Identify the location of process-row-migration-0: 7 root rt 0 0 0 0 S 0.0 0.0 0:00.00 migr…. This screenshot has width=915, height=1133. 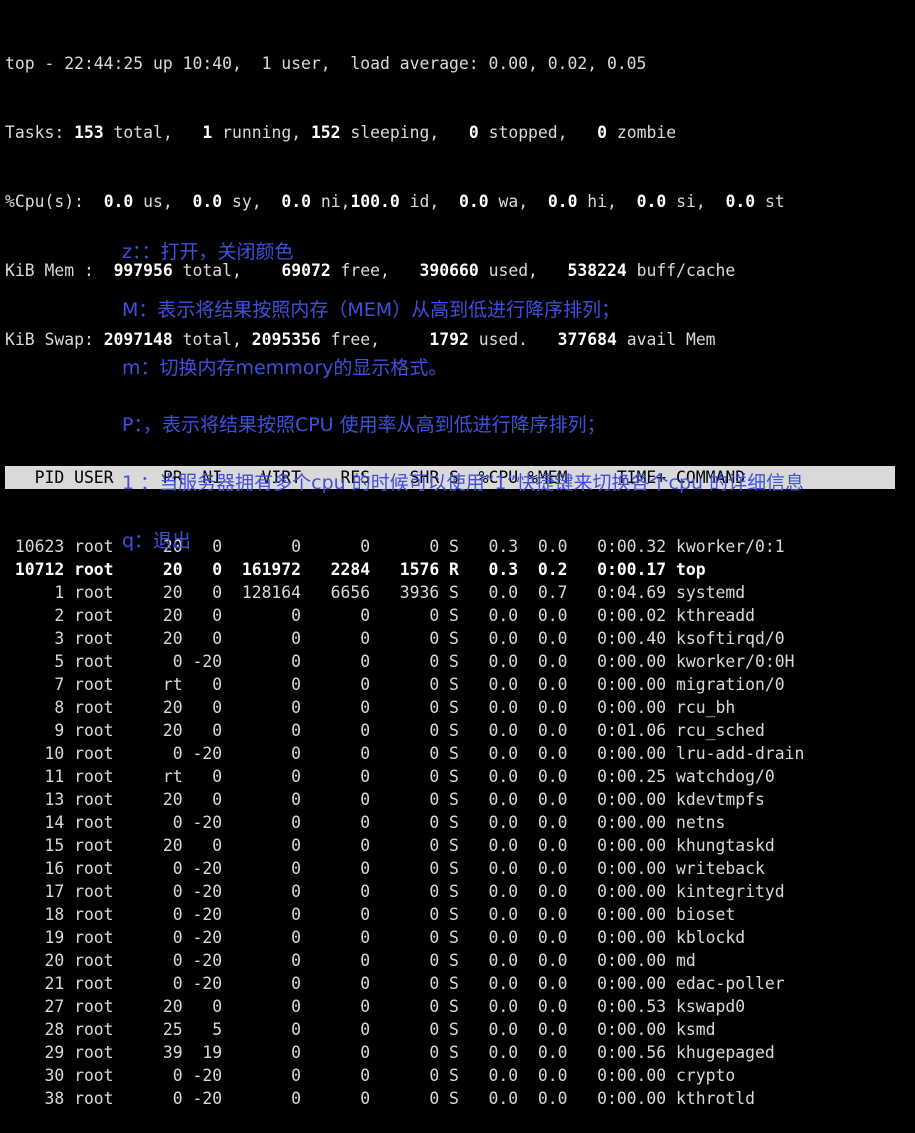
(395, 684).